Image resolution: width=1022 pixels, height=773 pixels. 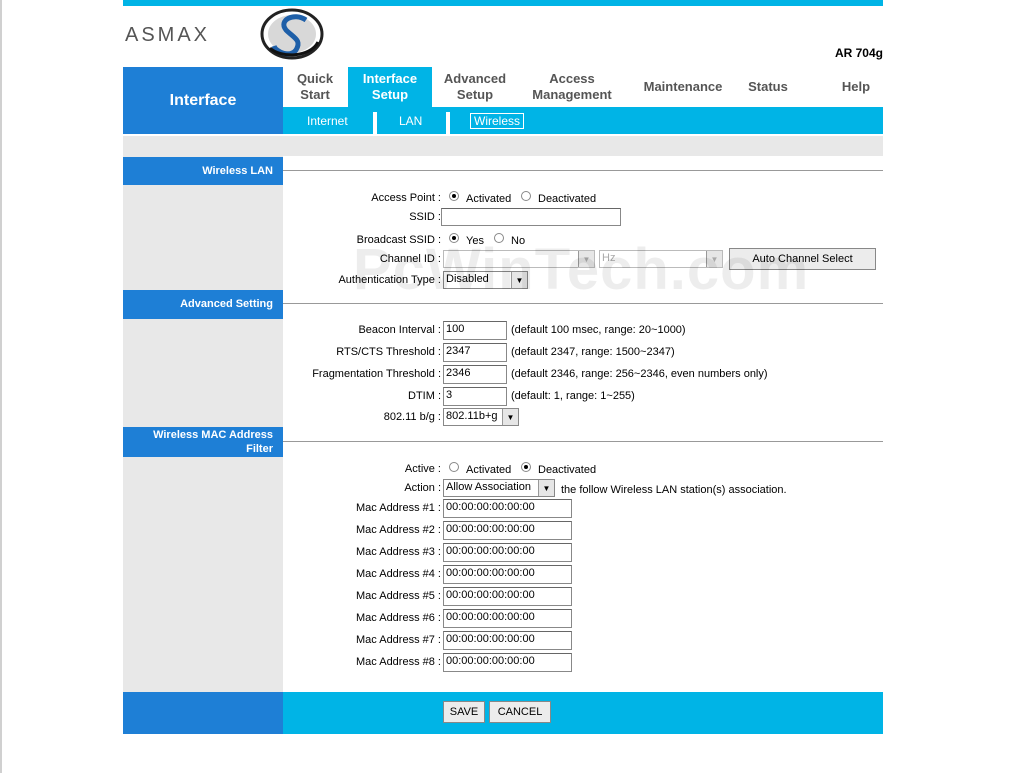 What do you see at coordinates (375, 123) in the screenshot?
I see `sub-nav-divider` at bounding box center [375, 123].